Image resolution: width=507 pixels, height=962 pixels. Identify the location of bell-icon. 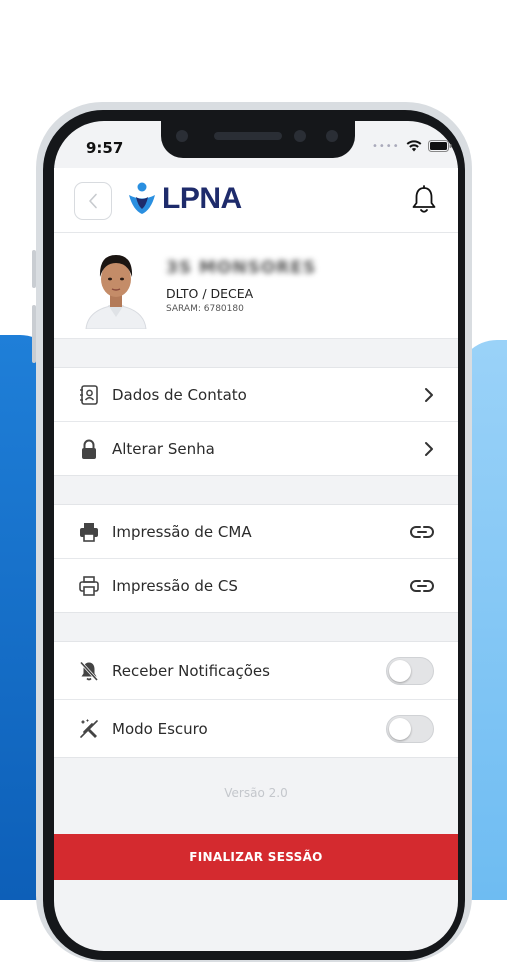
(424, 199).